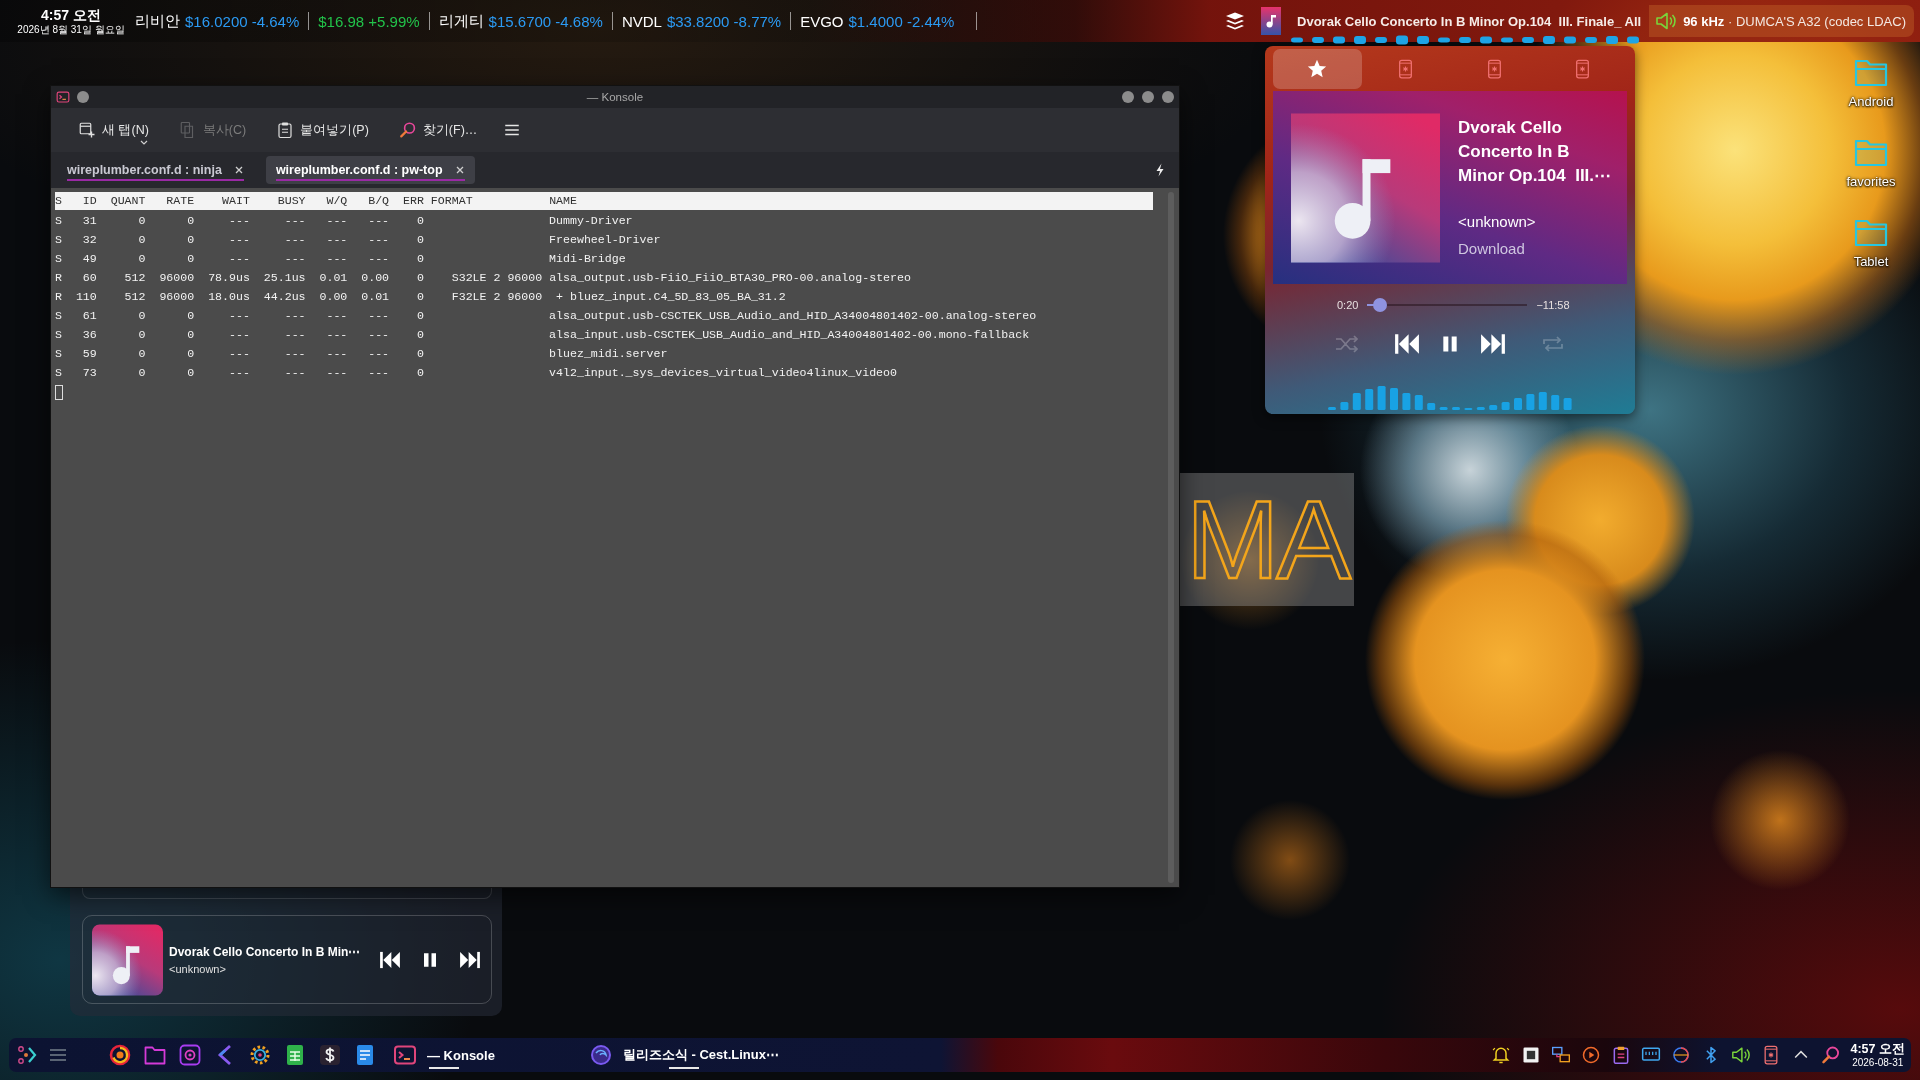 The image size is (1920, 1080). I want to click on track-album: Download, so click(1492, 249).